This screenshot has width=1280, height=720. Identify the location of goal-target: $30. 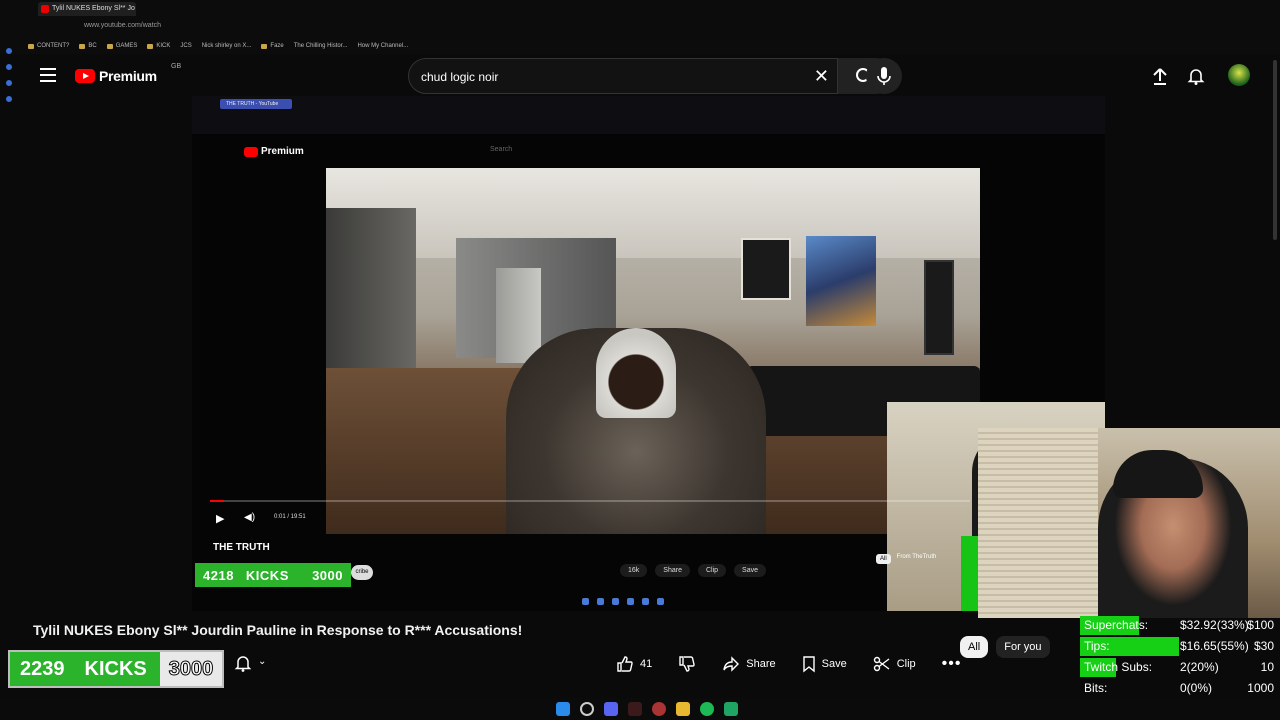
(1263, 646).